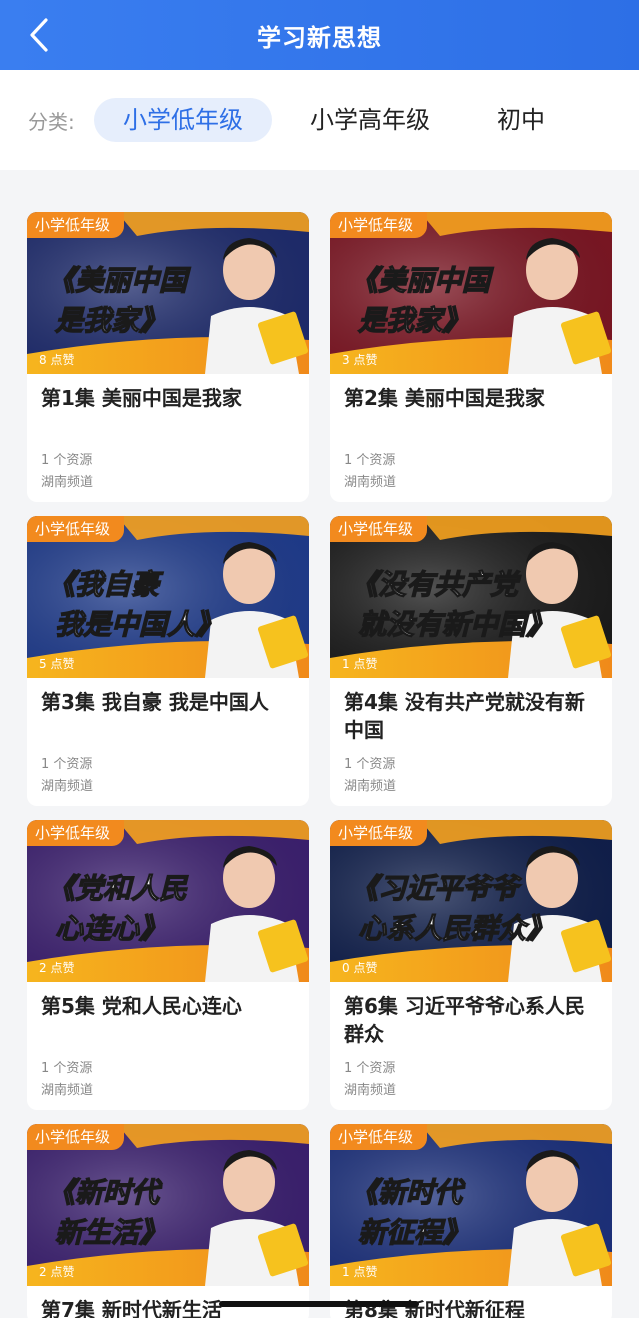  What do you see at coordinates (111, 928) in the screenshot?
I see `svg-text: 心连心》` at bounding box center [111, 928].